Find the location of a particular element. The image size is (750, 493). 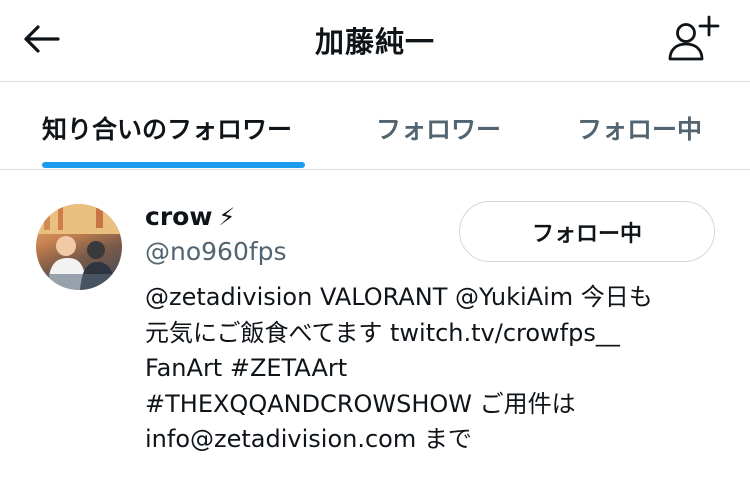

page-title: 加藤純一 is located at coordinates (374, 42).